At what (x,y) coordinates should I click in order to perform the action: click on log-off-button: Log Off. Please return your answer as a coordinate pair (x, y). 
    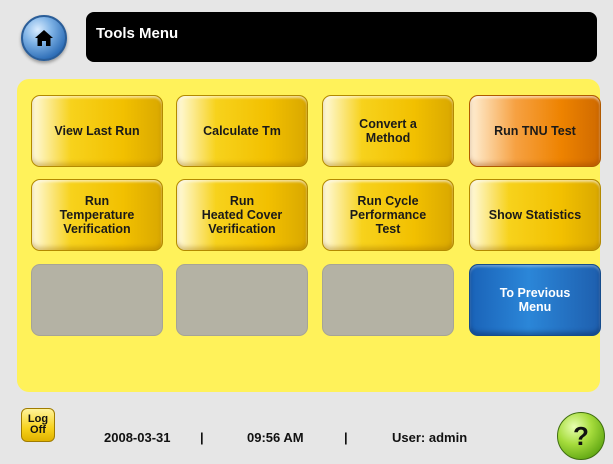
    Looking at the image, I should click on (38, 425).